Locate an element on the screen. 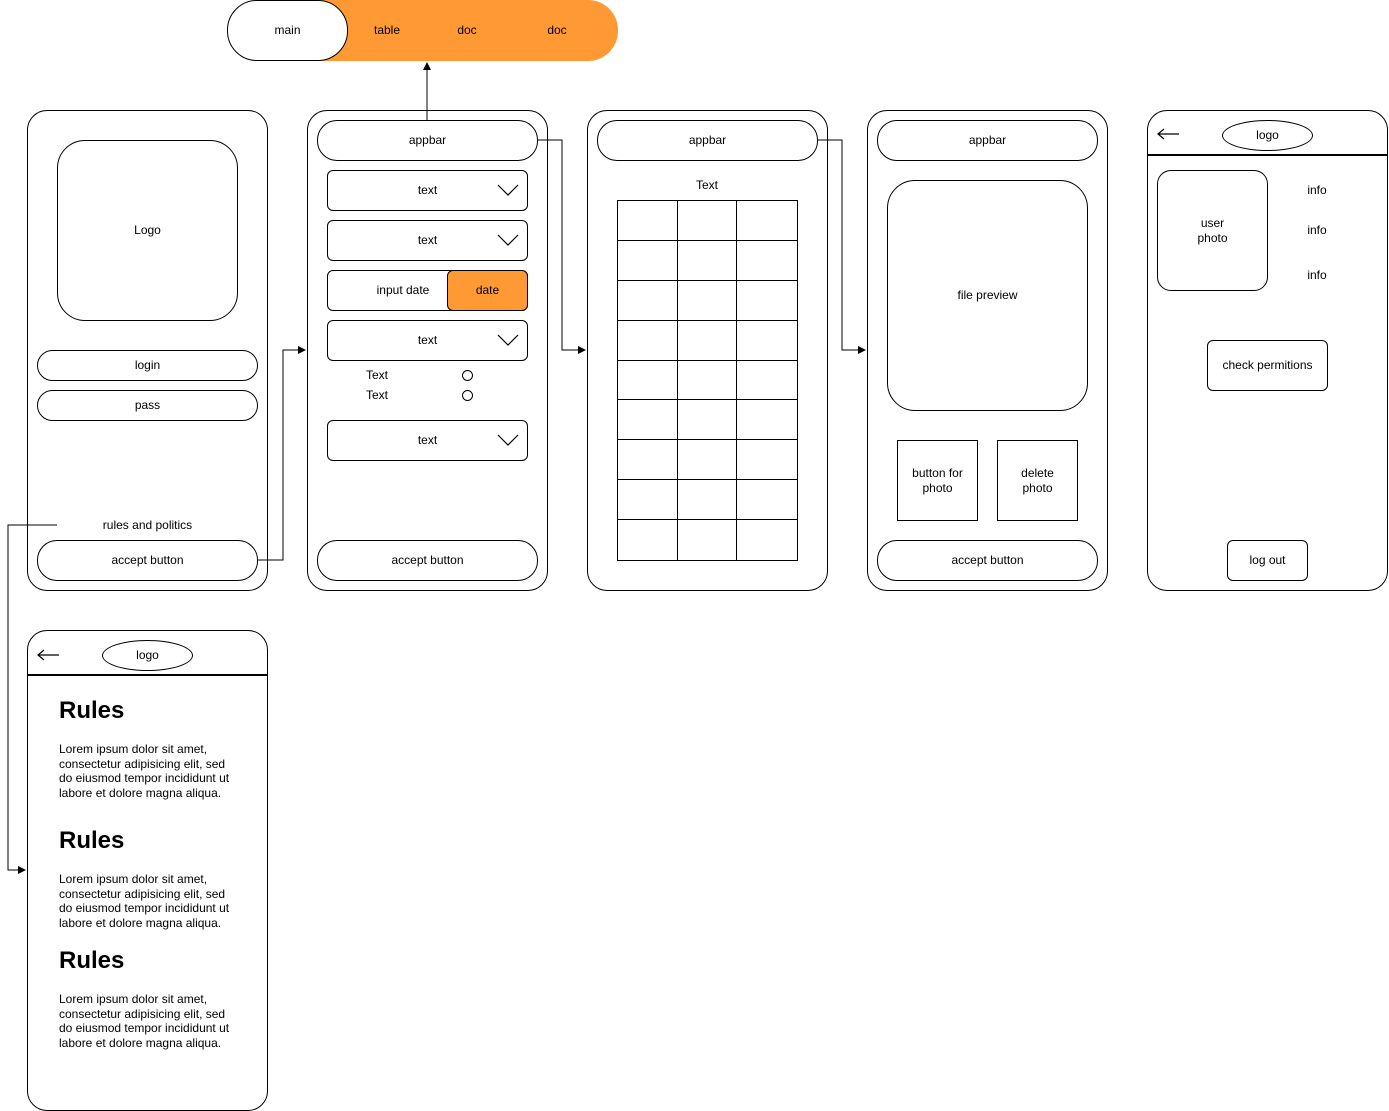 The height and width of the screenshot is (1111, 1389). nav-tab-main: main is located at coordinates (287, 30).